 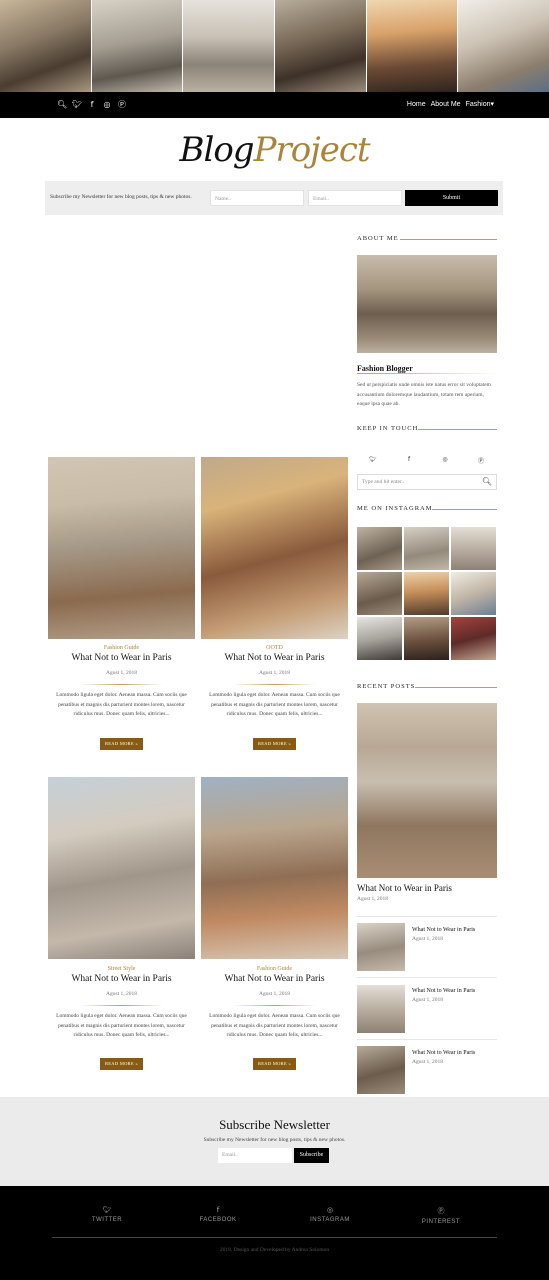 I want to click on about-photo, so click(x=427, y=304).